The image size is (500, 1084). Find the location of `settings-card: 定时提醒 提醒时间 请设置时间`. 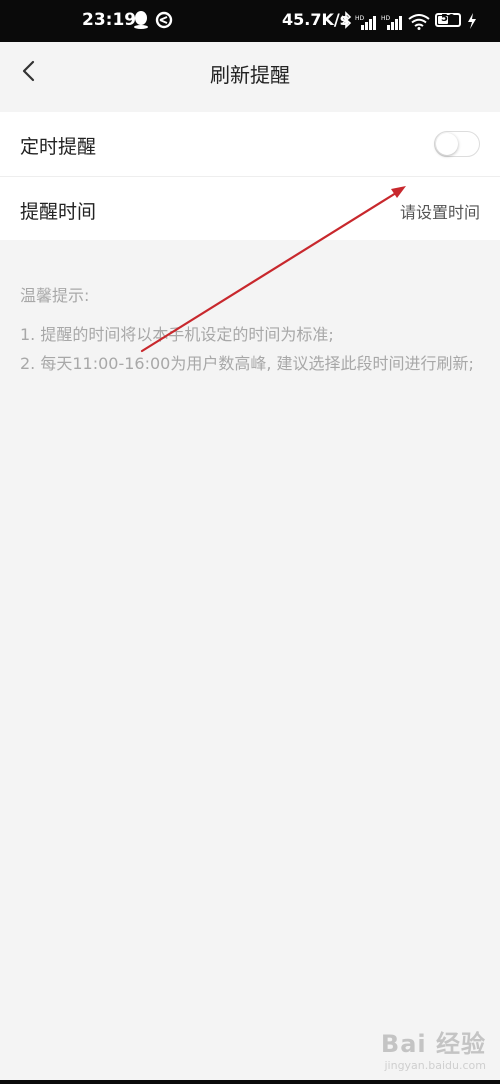

settings-card: 定时提醒 提醒时间 请设置时间 is located at coordinates (250, 176).